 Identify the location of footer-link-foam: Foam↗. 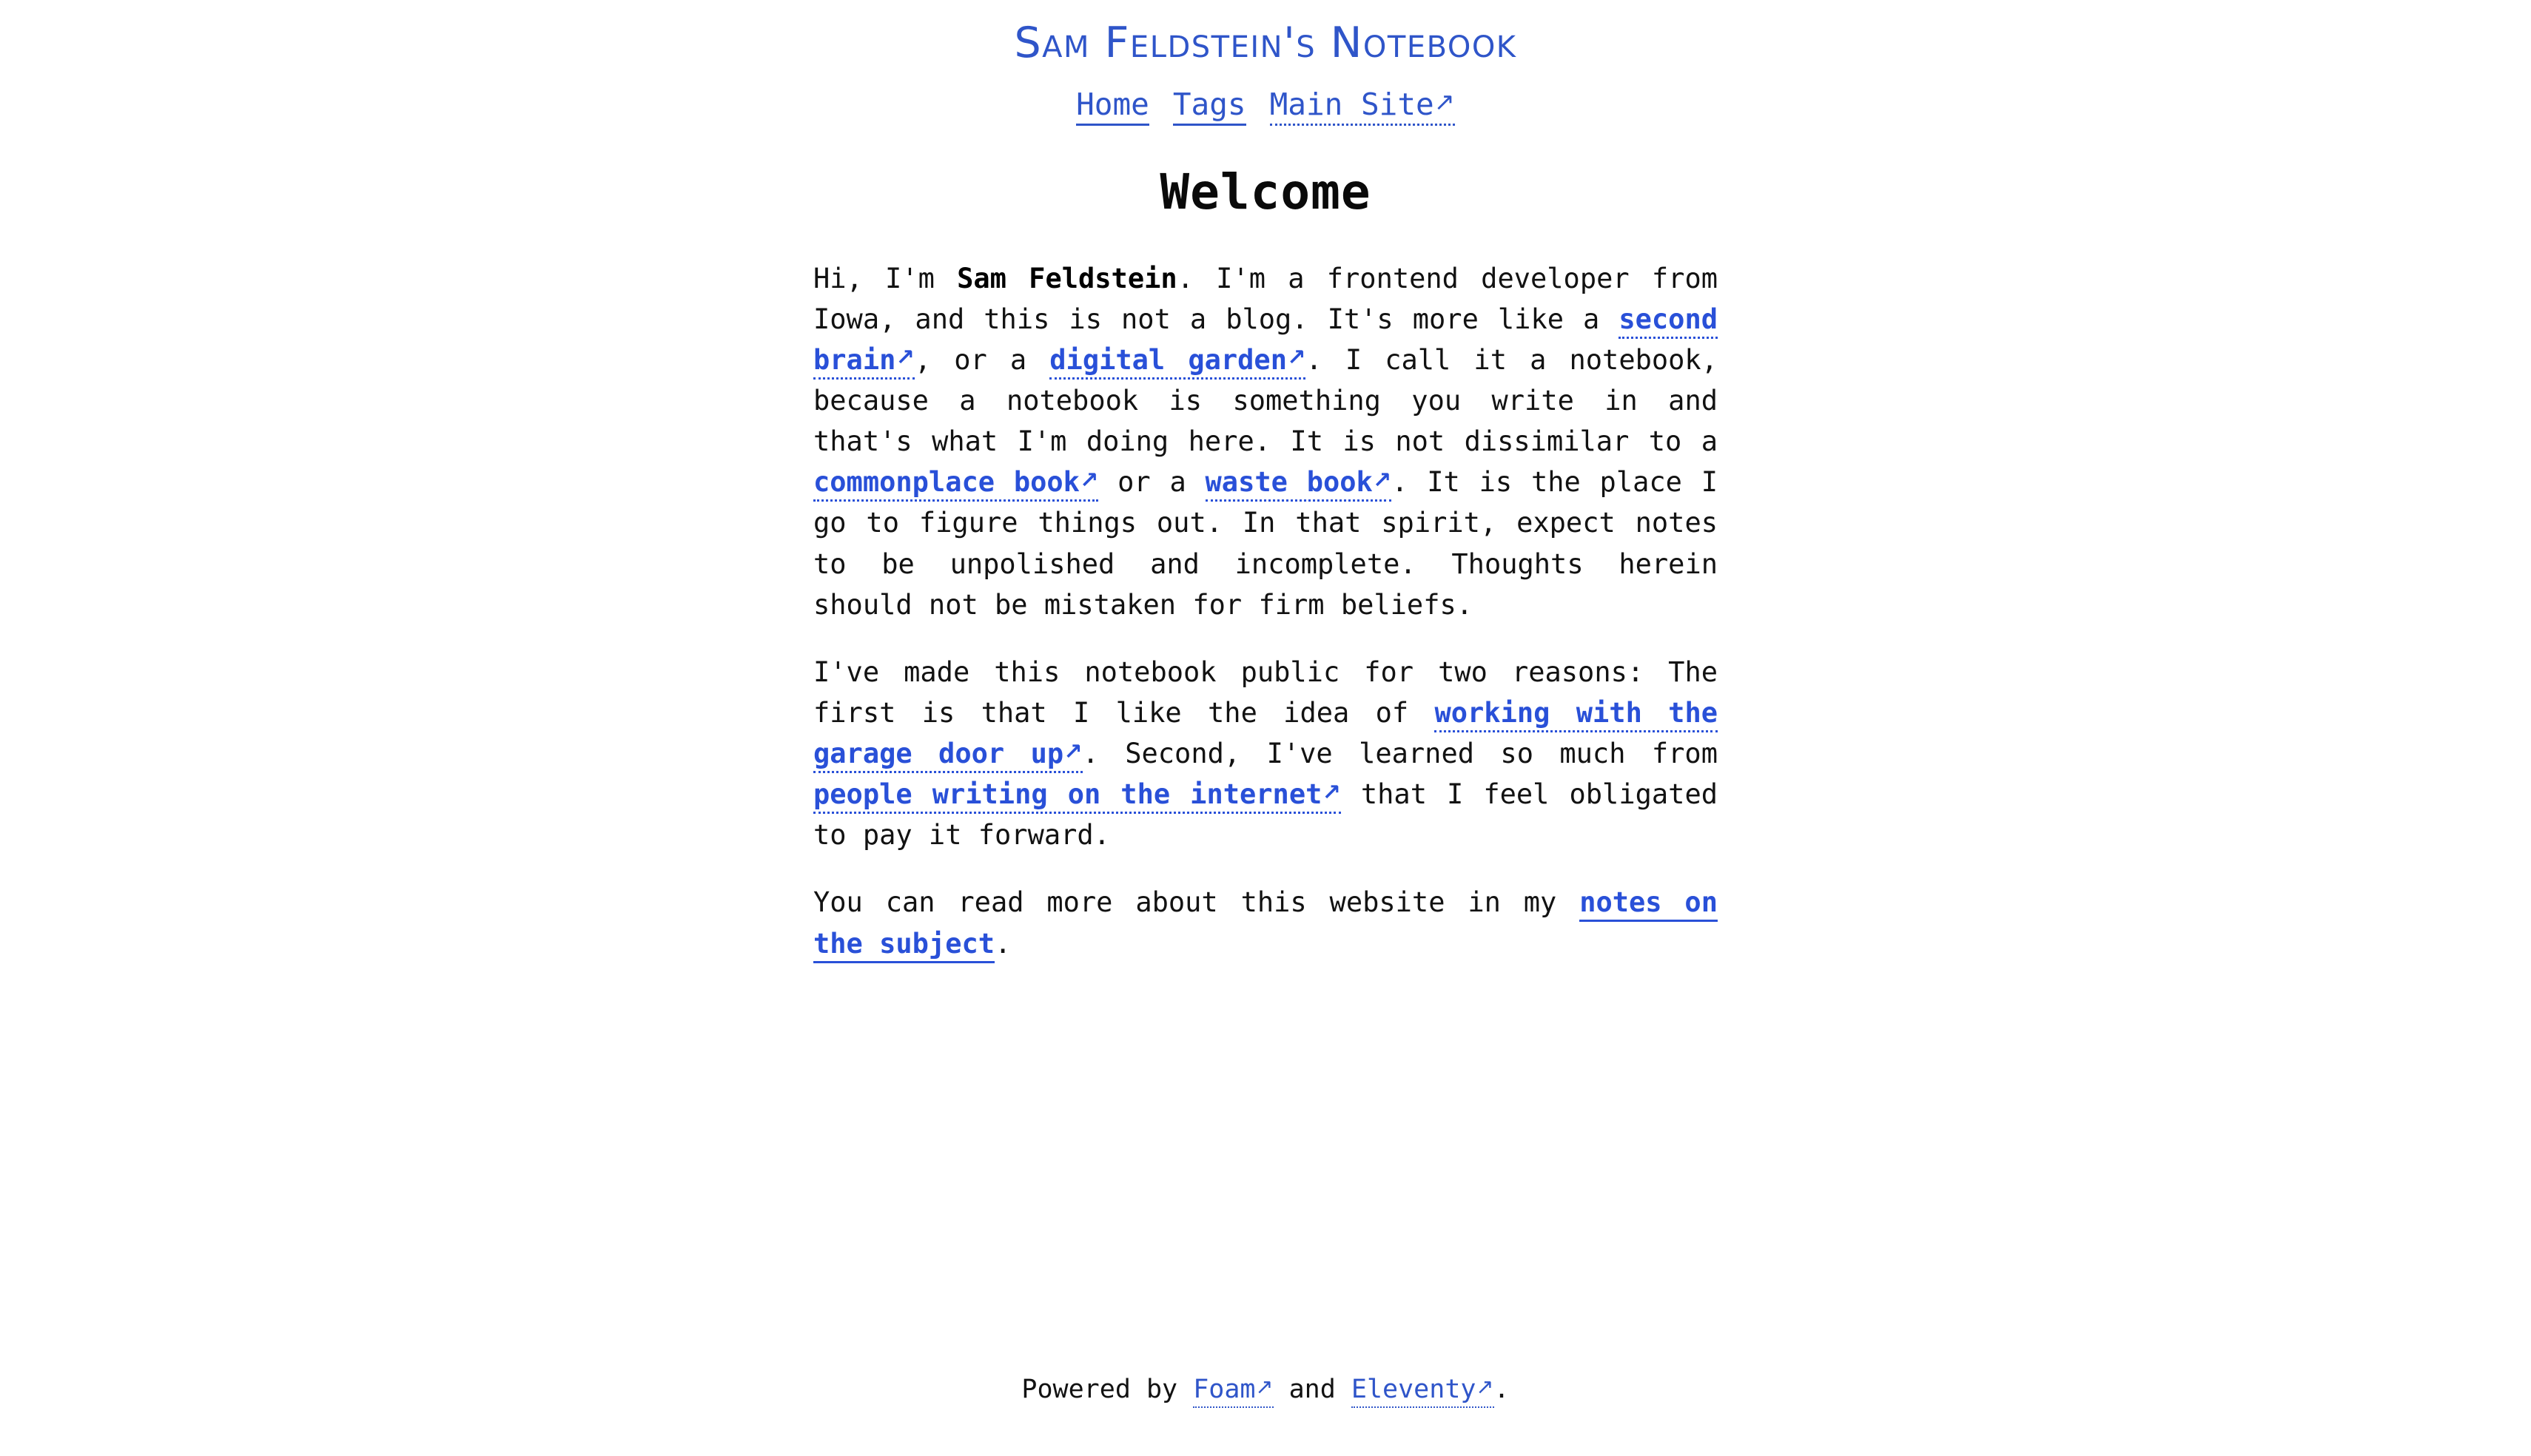
(1233, 1392).